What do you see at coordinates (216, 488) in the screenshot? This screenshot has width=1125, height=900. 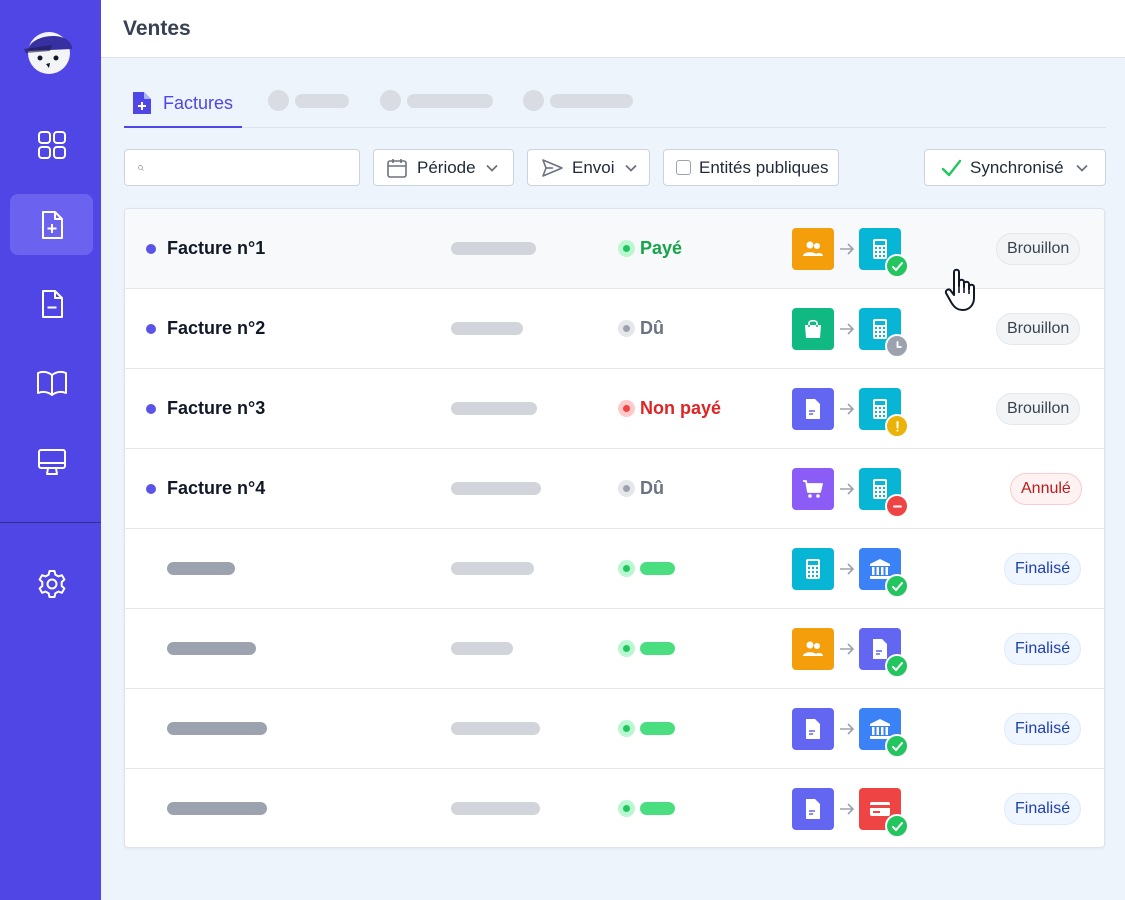 I see `invoice-name: Facture n°4` at bounding box center [216, 488].